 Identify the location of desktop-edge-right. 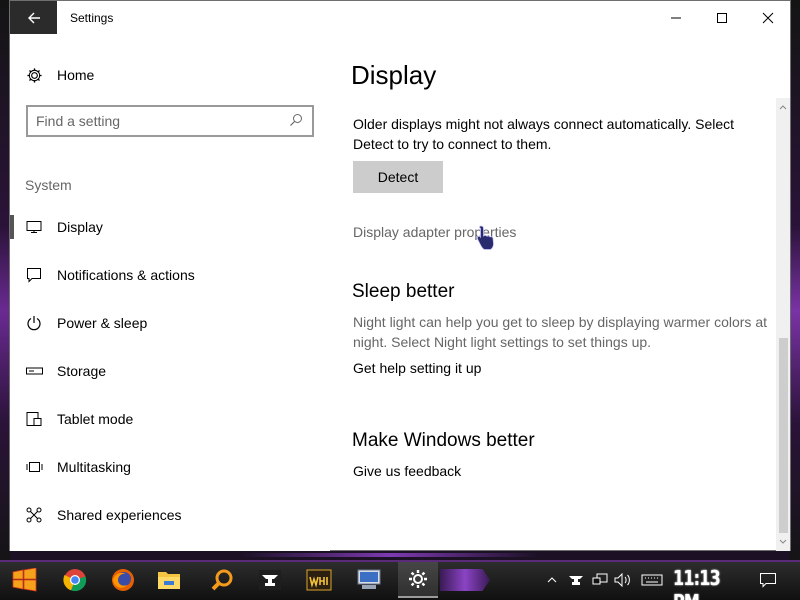
(795, 282).